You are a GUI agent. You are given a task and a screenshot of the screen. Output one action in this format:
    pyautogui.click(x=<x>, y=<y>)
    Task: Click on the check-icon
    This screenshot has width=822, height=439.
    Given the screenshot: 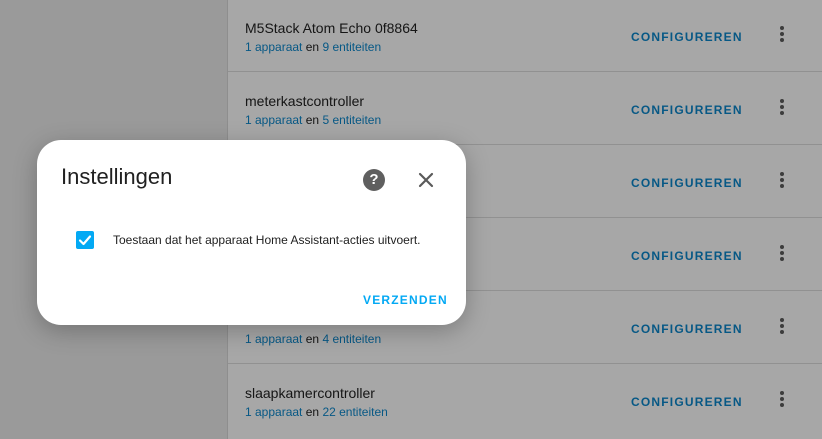 What is the action you would take?
    pyautogui.click(x=85, y=240)
    